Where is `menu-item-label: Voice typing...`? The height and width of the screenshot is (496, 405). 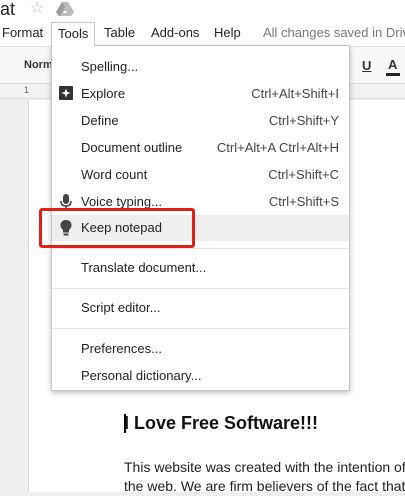
menu-item-label: Voice typing... is located at coordinates (121, 201).